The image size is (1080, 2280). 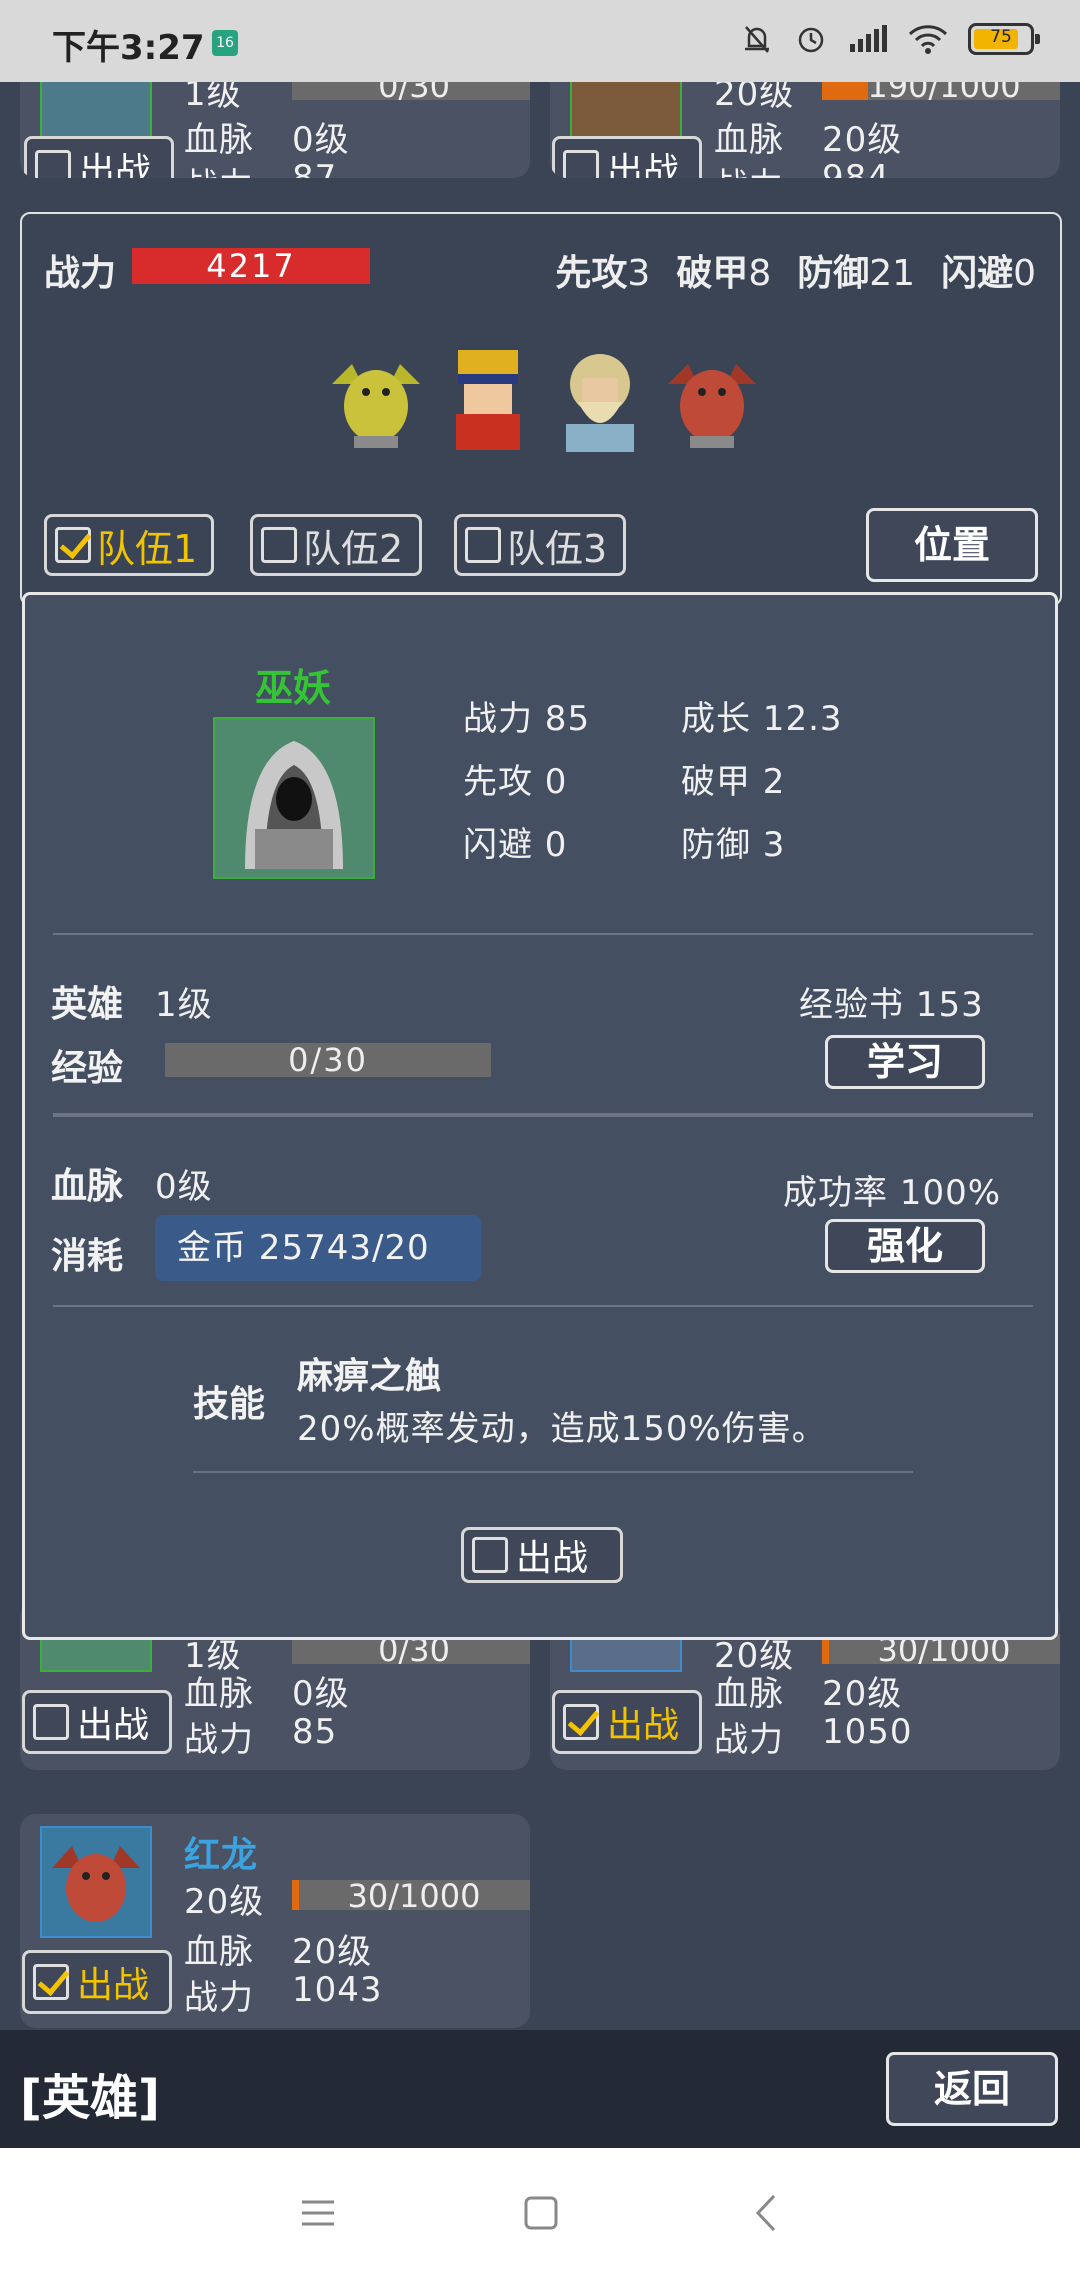 What do you see at coordinates (184, 1005) in the screenshot?
I see `hero-level-value: 1级` at bounding box center [184, 1005].